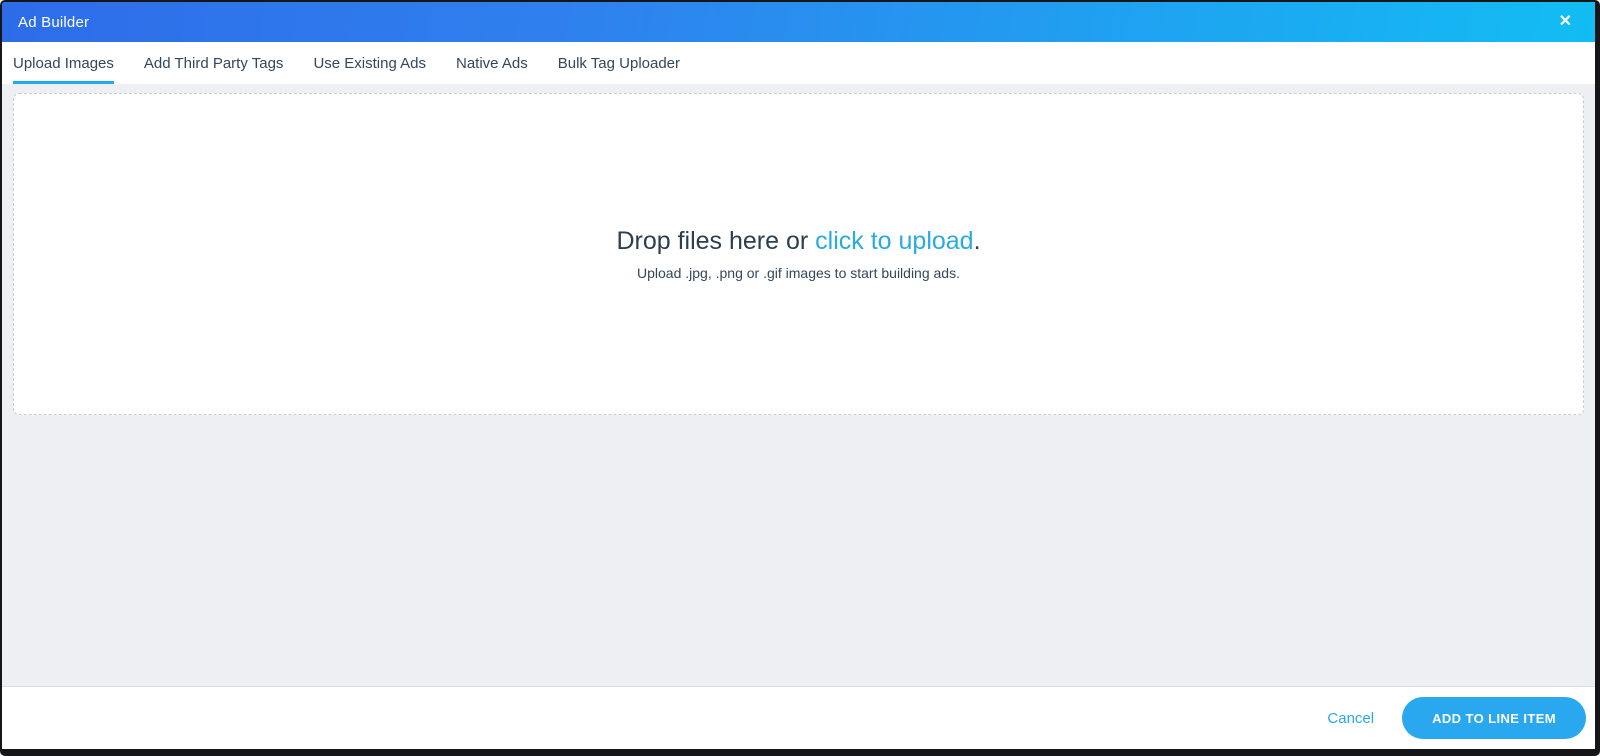  Describe the element at coordinates (798, 22) in the screenshot. I see `modal-header: Ad Builder ✕` at that location.